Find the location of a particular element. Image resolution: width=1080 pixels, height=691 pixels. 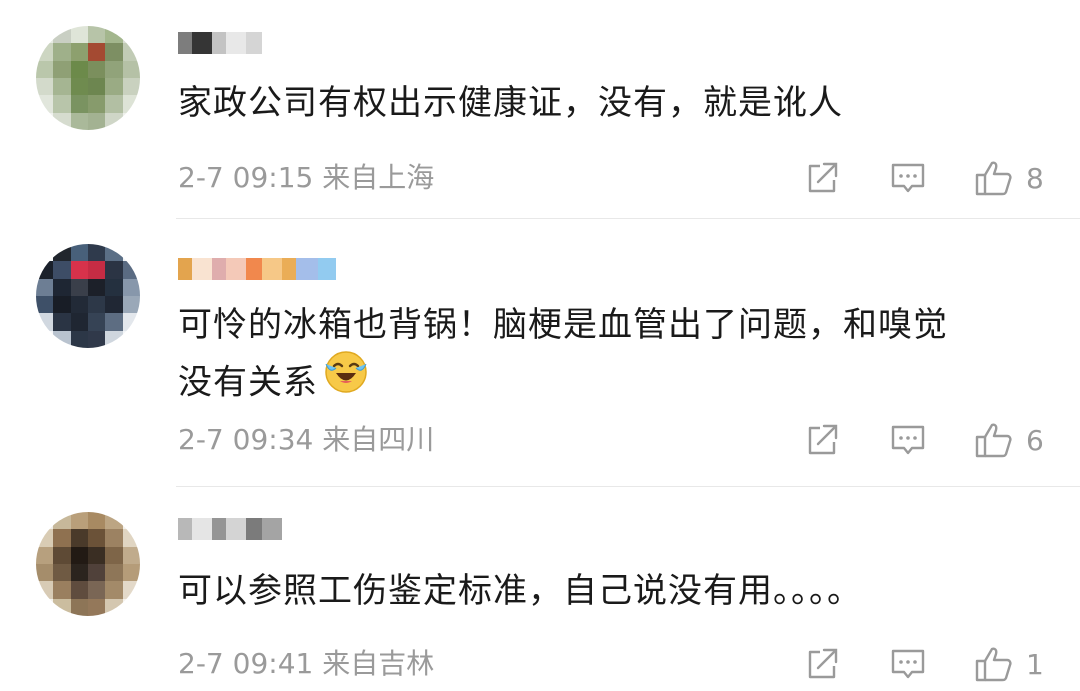

divider is located at coordinates (628, 486).